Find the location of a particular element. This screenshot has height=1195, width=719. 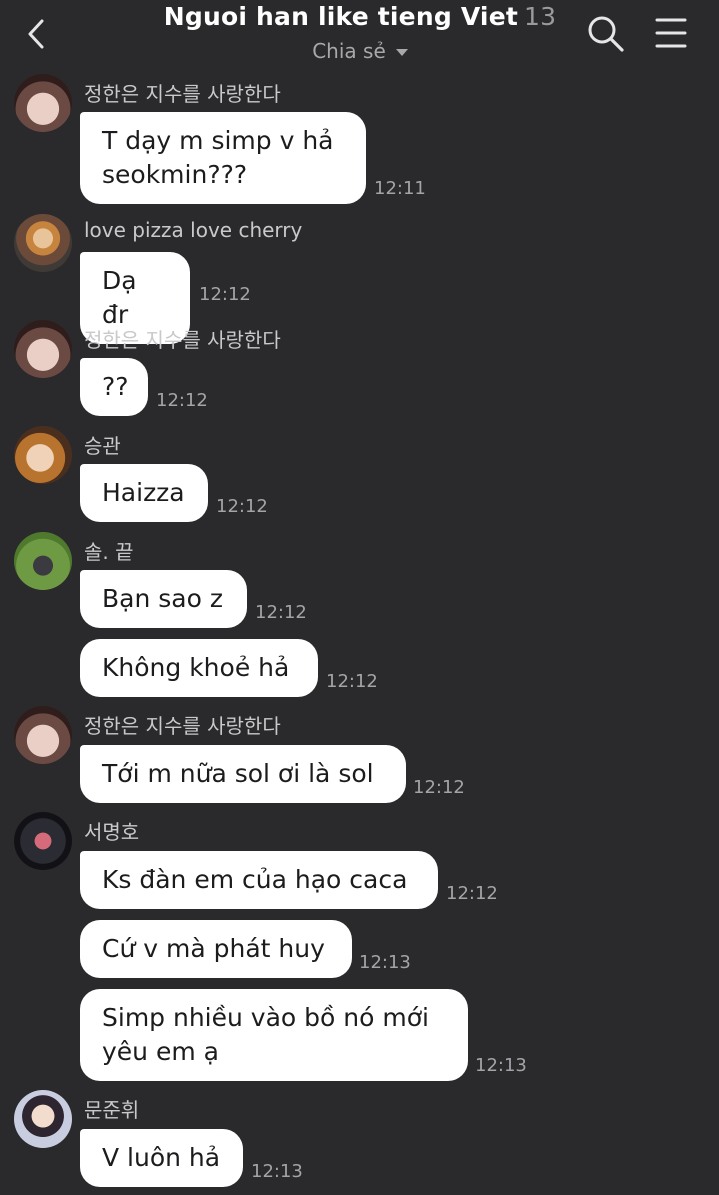

group-title: Nguoi han like tieng Viet 13 is located at coordinates (360, 16).